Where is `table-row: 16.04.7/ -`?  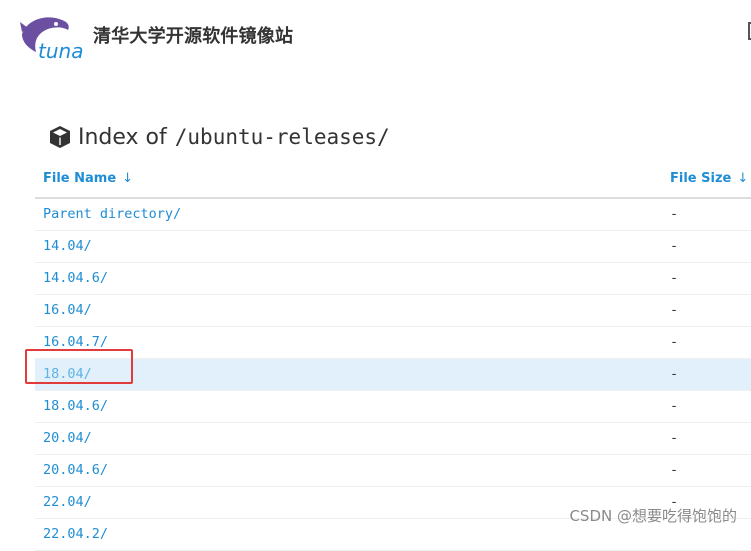 table-row: 16.04.7/ - is located at coordinates (393, 343).